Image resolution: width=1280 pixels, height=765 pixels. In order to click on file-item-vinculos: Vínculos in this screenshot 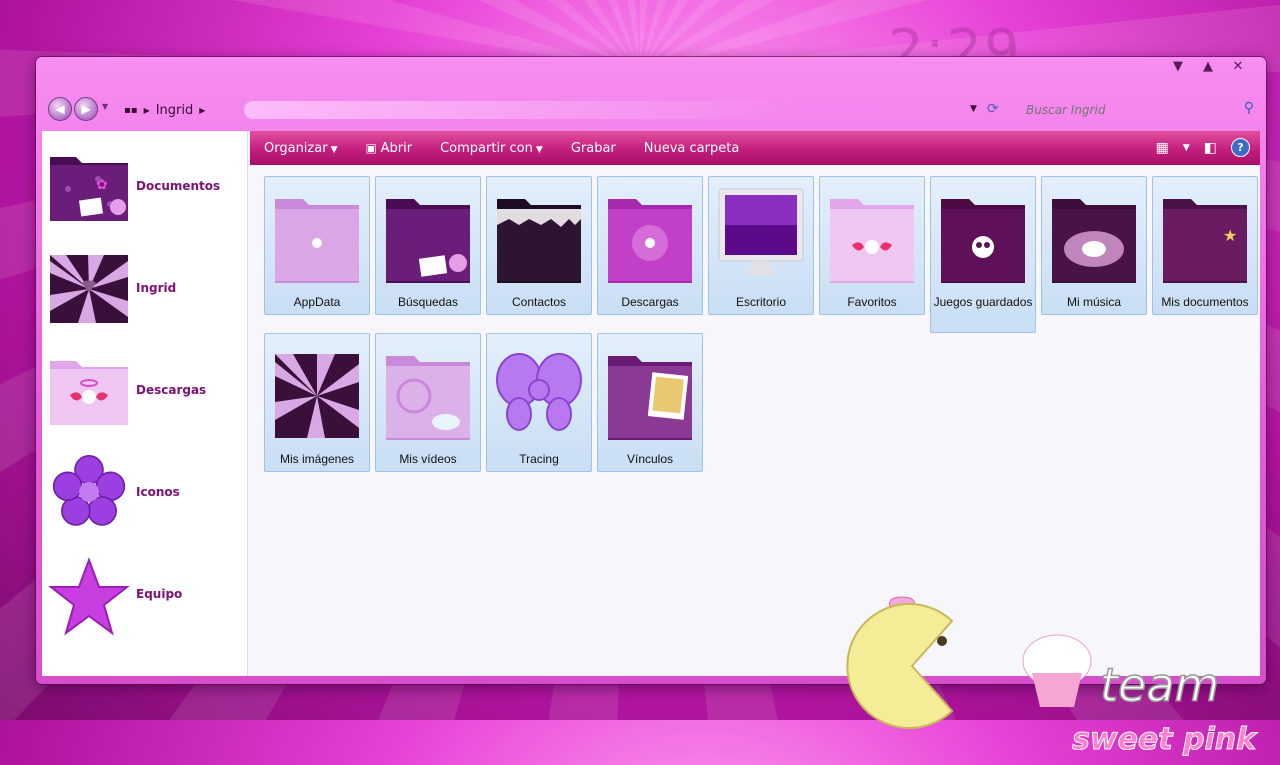, I will do `click(650, 402)`.